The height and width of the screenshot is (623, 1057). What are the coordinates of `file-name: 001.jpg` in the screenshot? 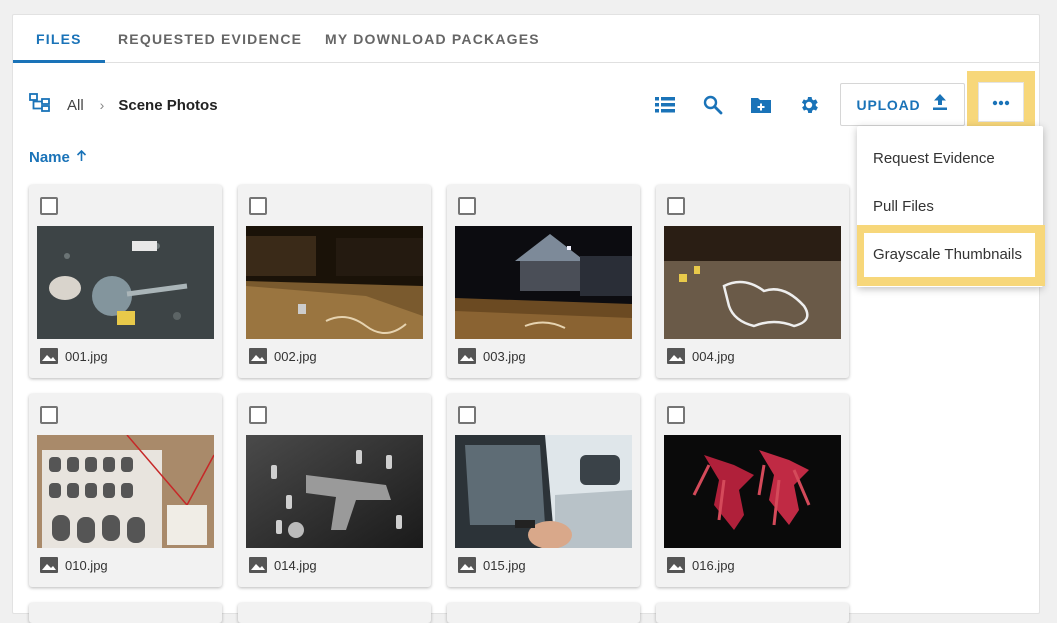 It's located at (86, 356).